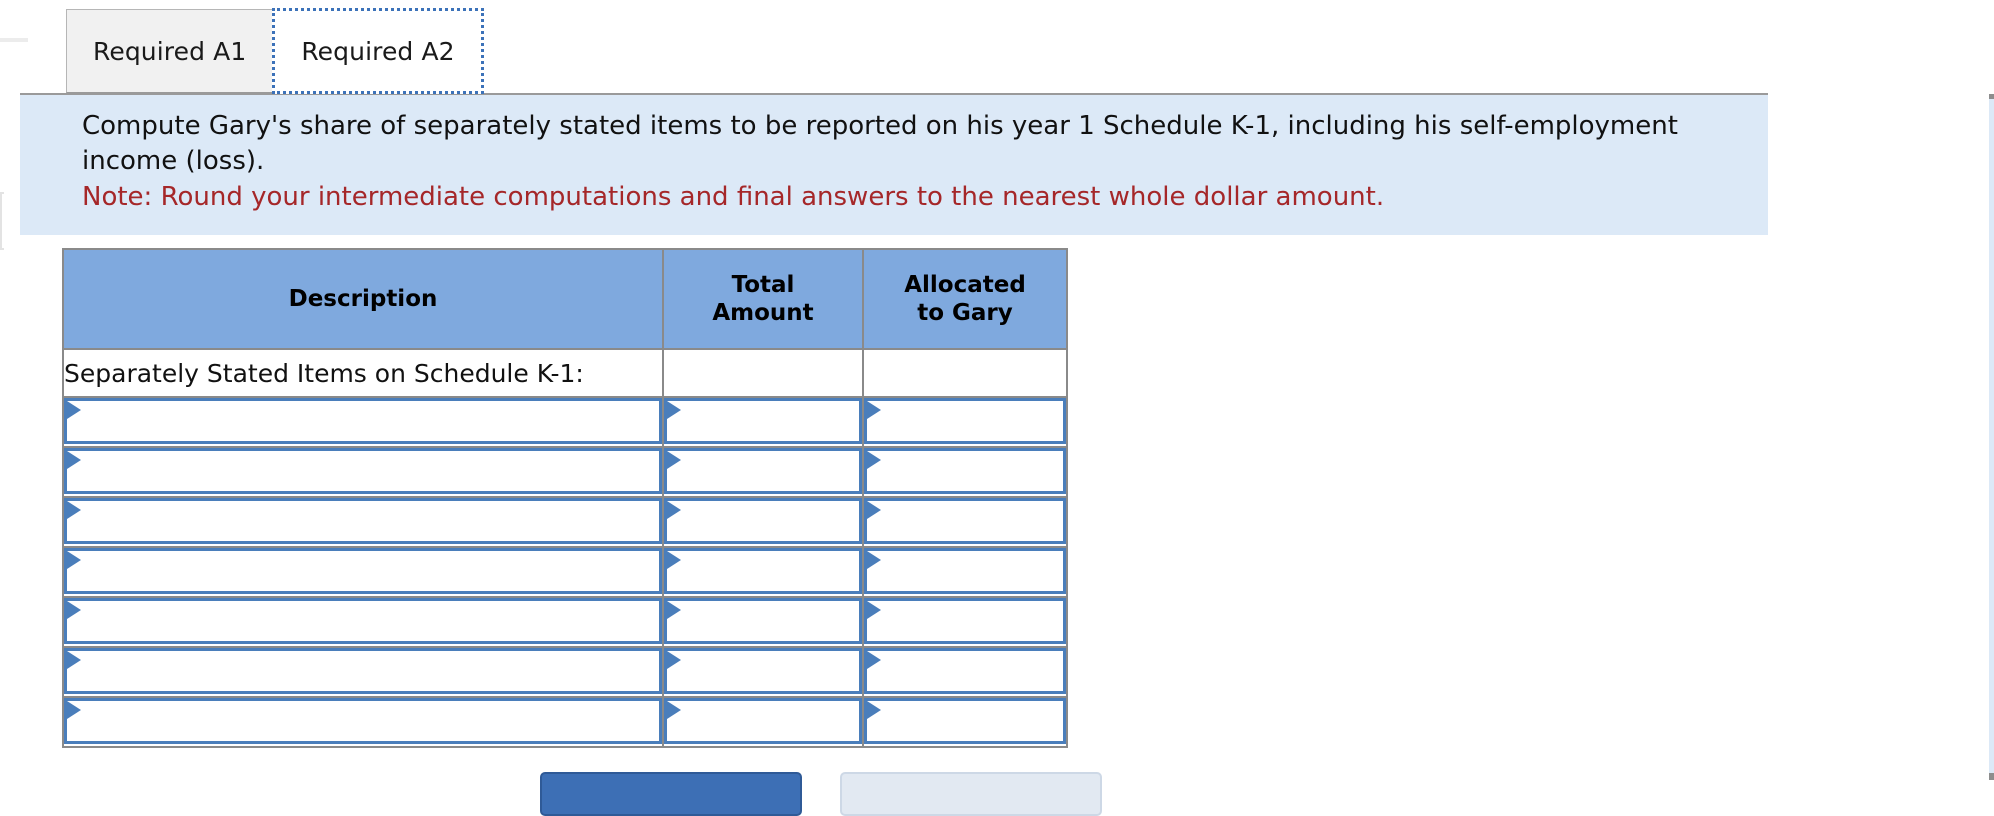 This screenshot has height=816, width=1994. I want to click on section-label-description: Separately Stated Items on Schedule K-1:, so click(363, 373).